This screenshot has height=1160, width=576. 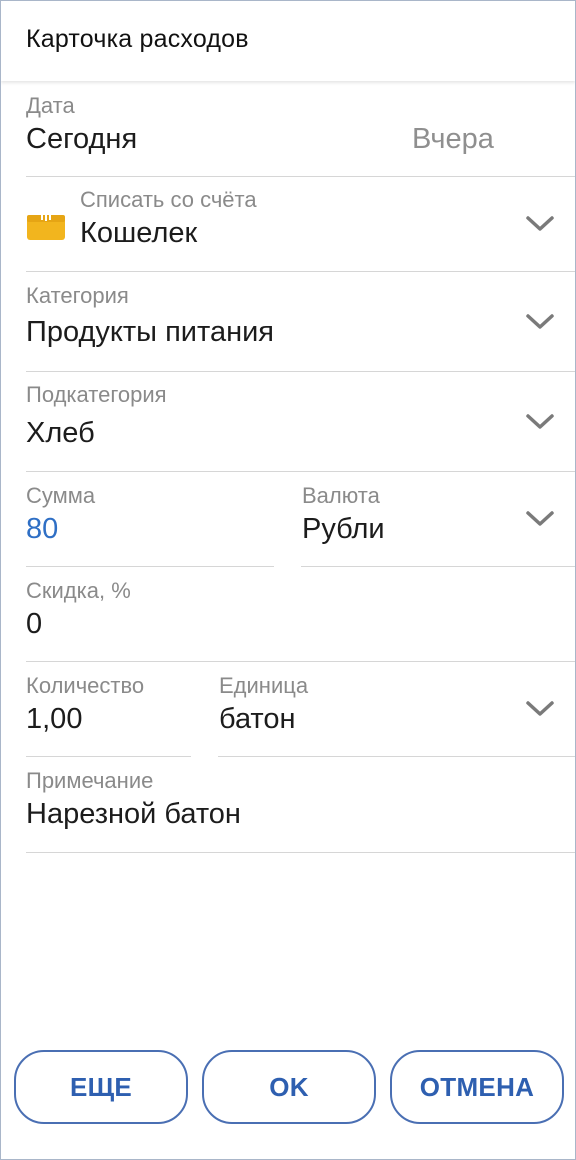 What do you see at coordinates (34, 624) in the screenshot?
I see `discount-value: 0` at bounding box center [34, 624].